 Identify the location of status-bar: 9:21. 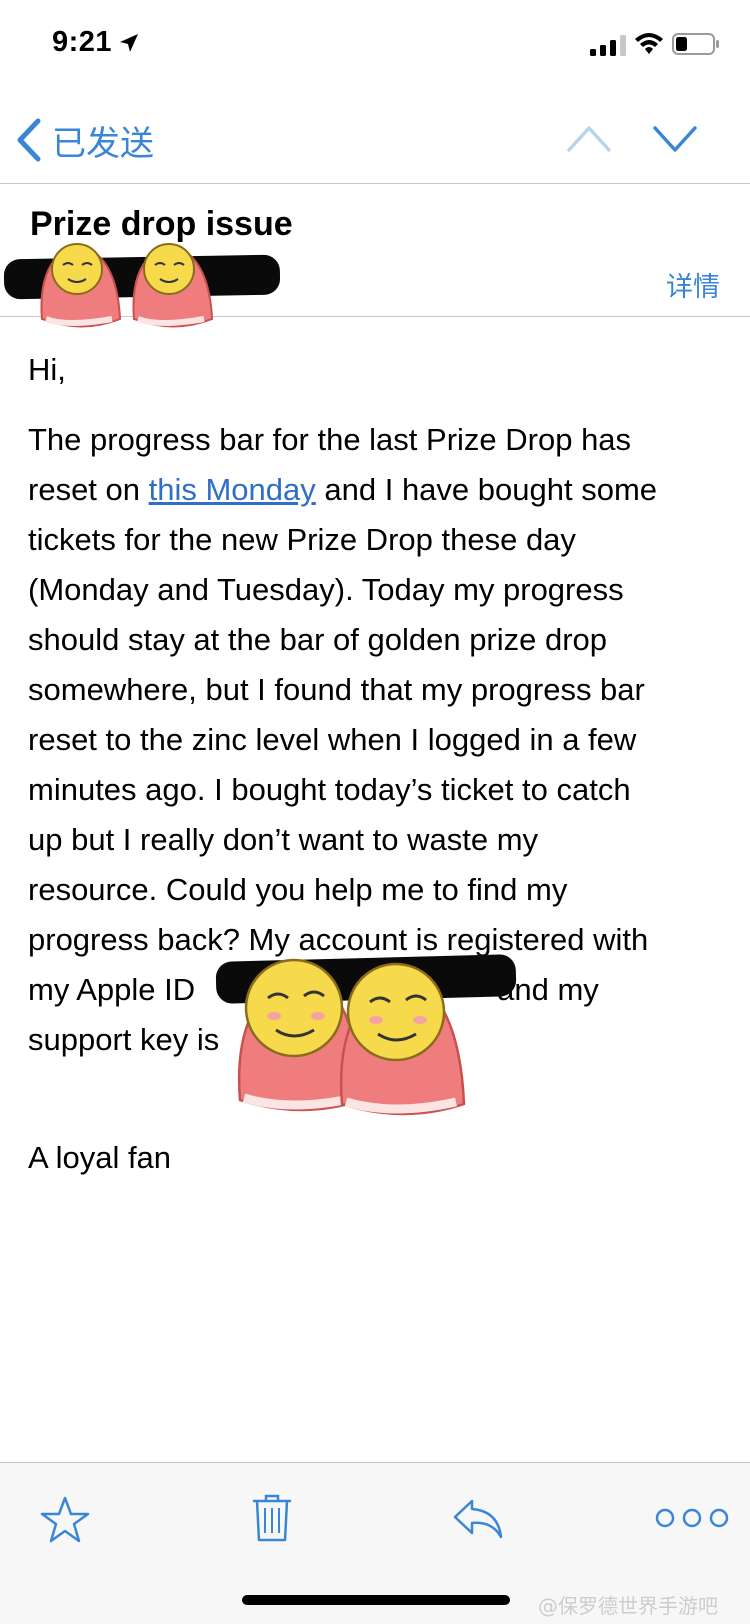
(375, 45).